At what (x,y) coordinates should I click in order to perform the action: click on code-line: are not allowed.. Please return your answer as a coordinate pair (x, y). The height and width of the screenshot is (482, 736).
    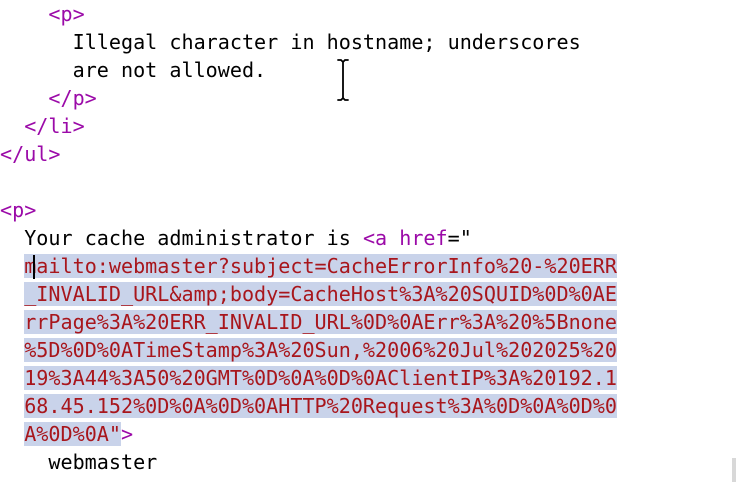
    Looking at the image, I should click on (133, 70).